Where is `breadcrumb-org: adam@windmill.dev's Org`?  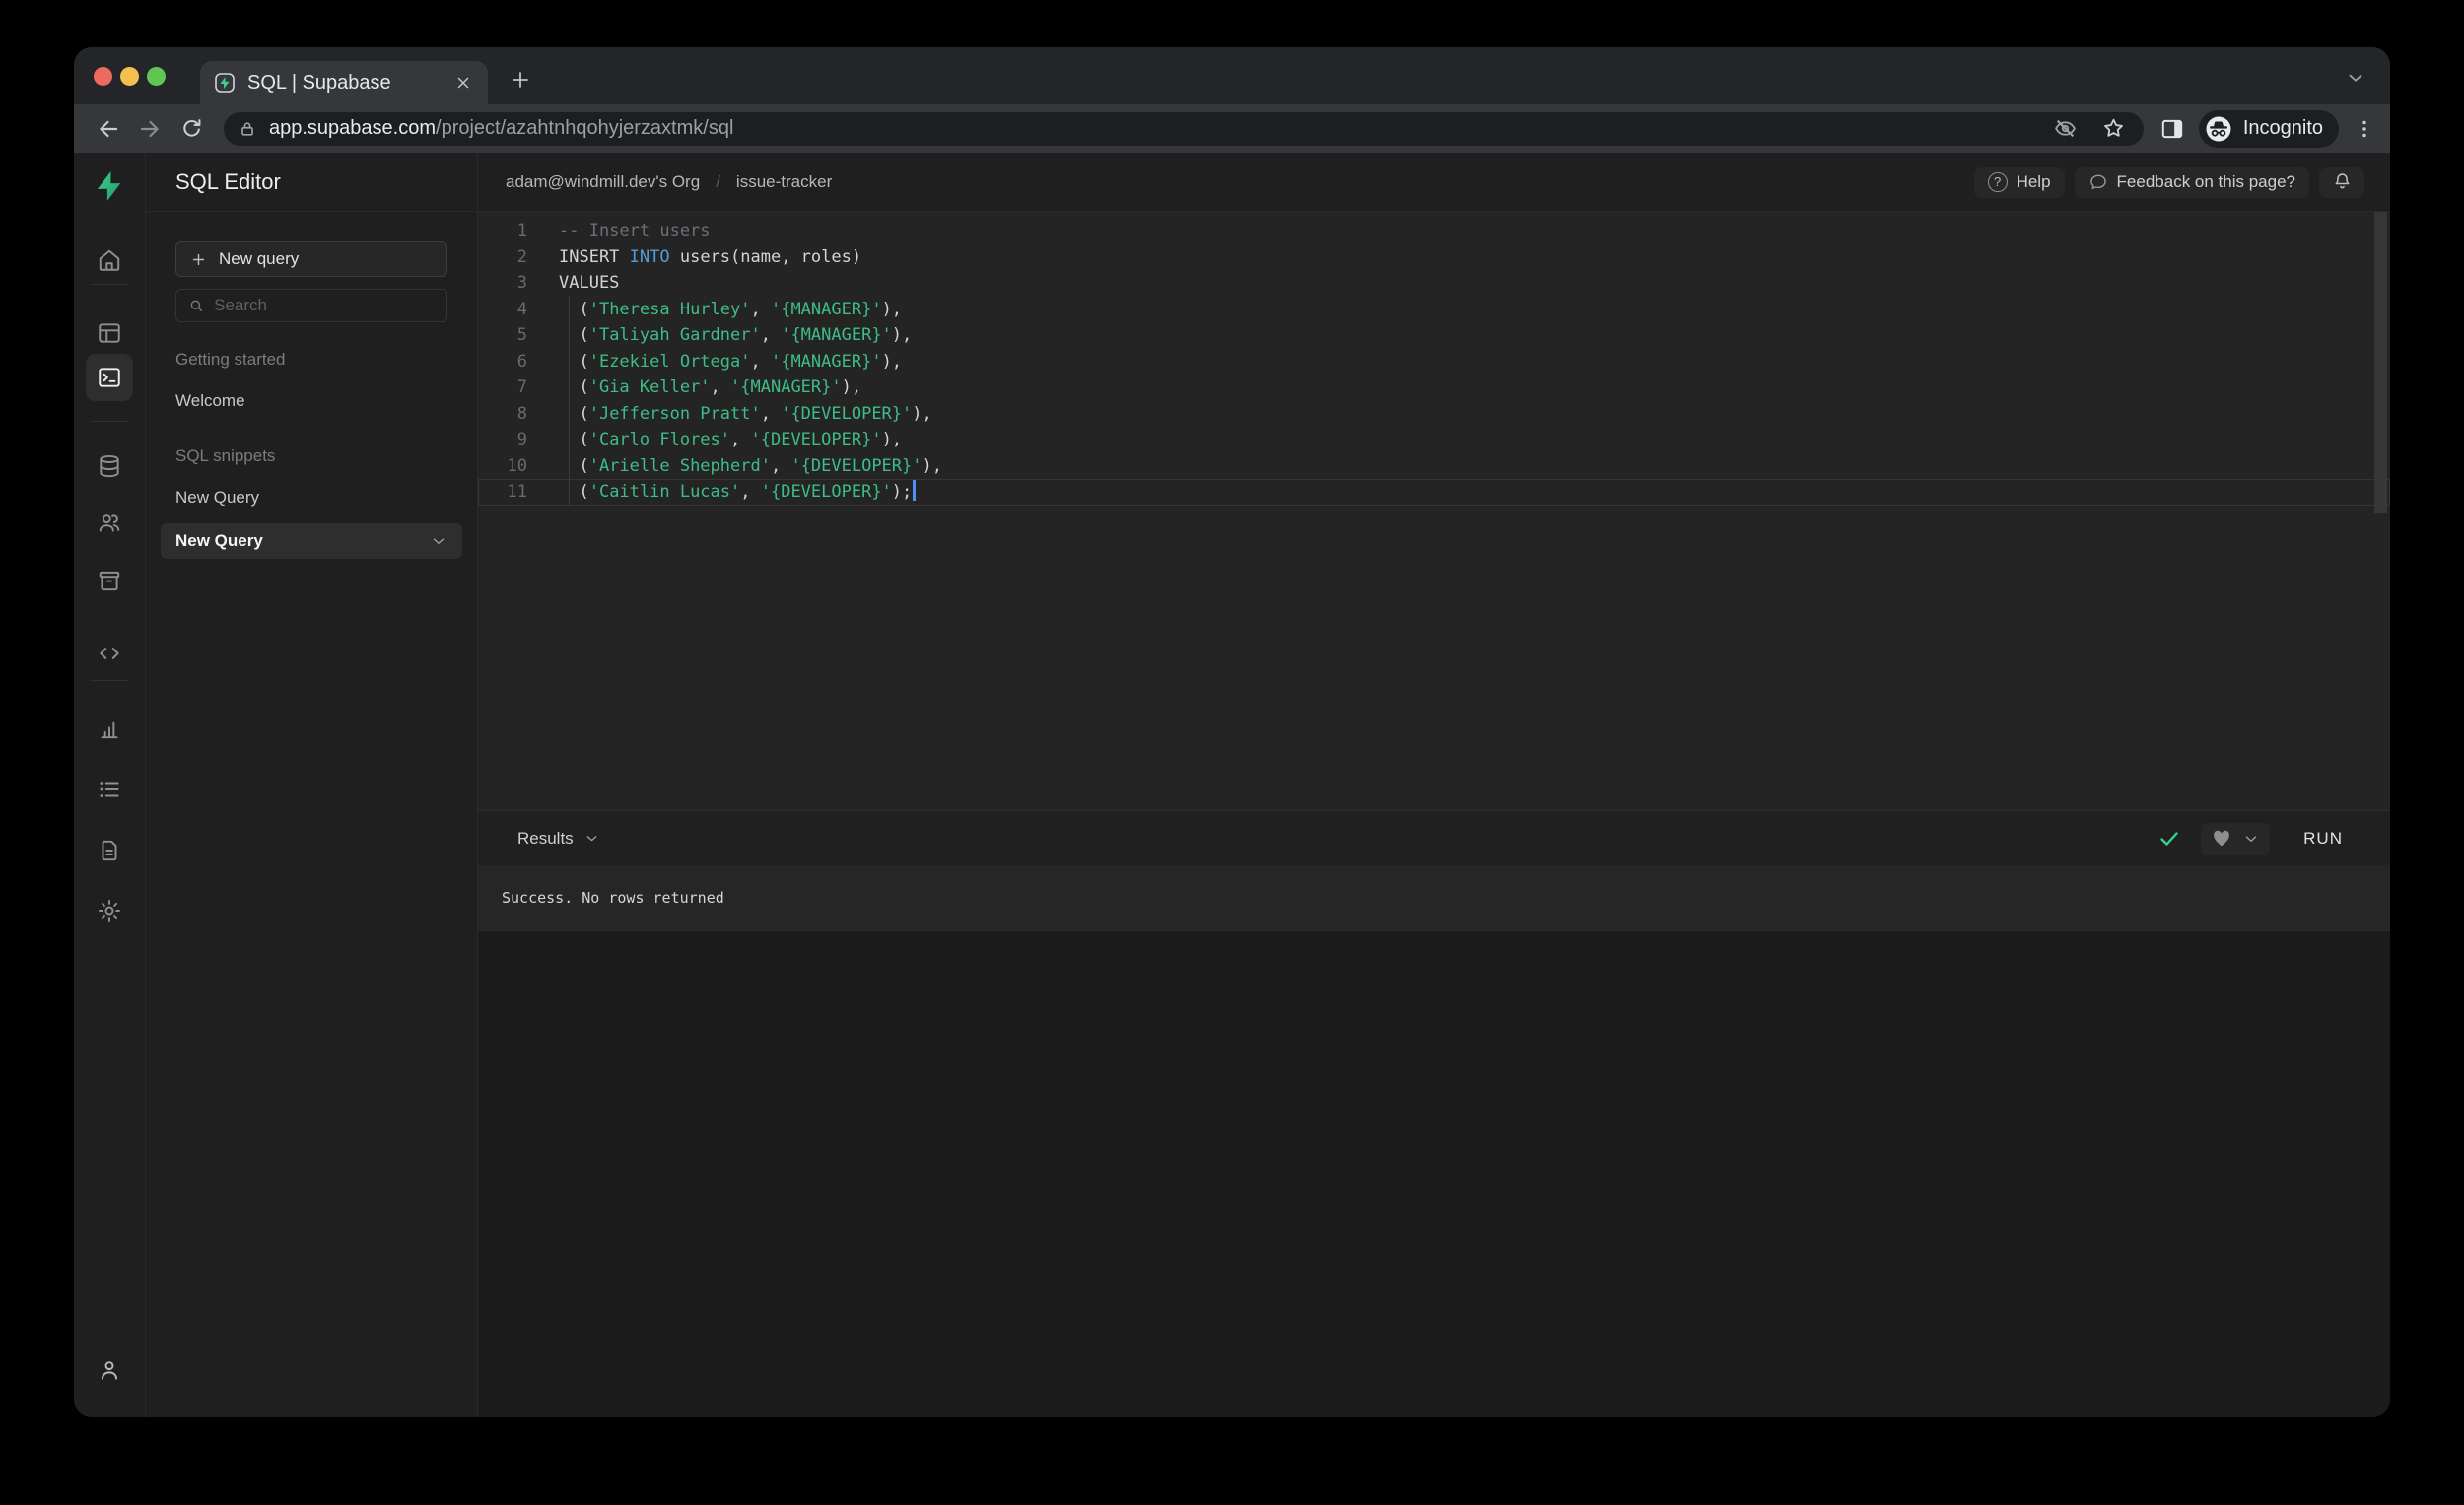 breadcrumb-org: adam@windmill.dev's Org is located at coordinates (603, 182).